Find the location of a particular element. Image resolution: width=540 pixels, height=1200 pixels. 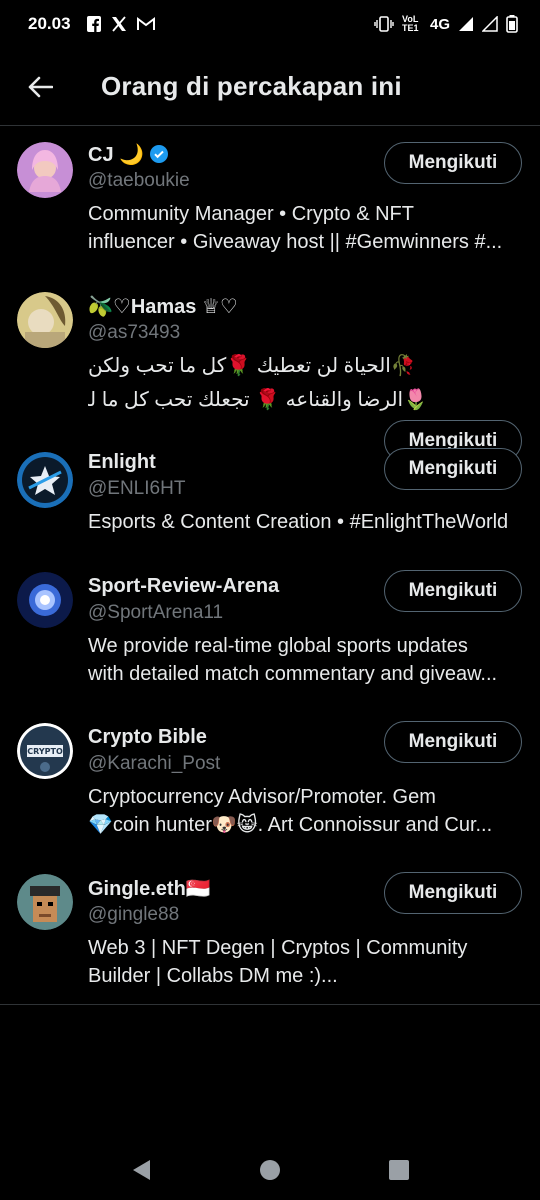

bio-line: Community Manager • Crypto & NFT is located at coordinates (251, 214).